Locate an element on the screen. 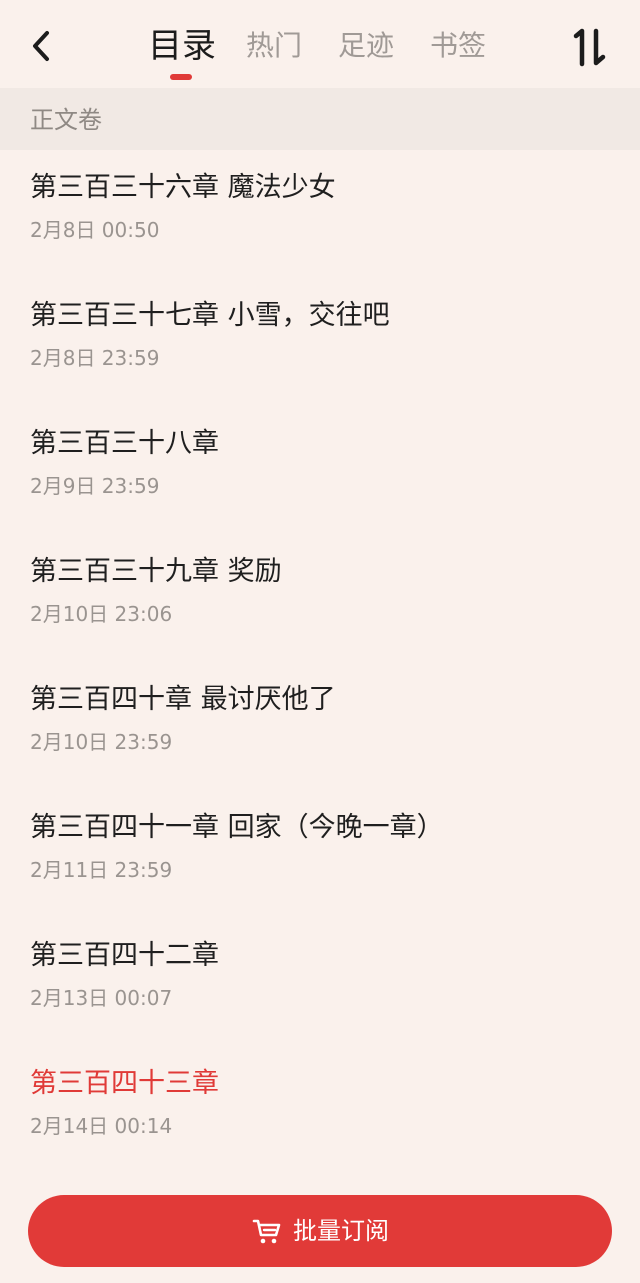  bulk-subscribe-button: 批量订阅 is located at coordinates (320, 1231).